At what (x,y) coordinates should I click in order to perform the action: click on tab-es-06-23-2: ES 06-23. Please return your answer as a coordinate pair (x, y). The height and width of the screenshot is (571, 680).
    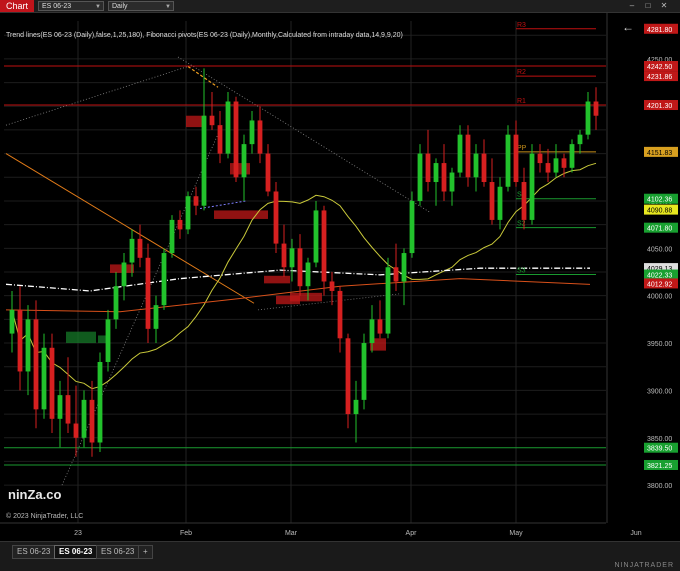
    Looking at the image, I should click on (76, 552).